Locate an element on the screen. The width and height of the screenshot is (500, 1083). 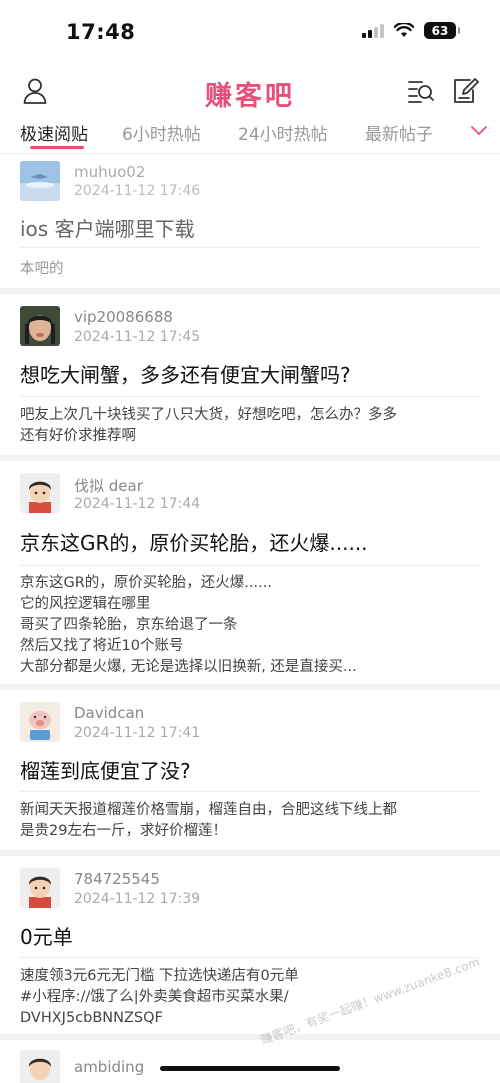
post-author: ambiding is located at coordinates (109, 1067).